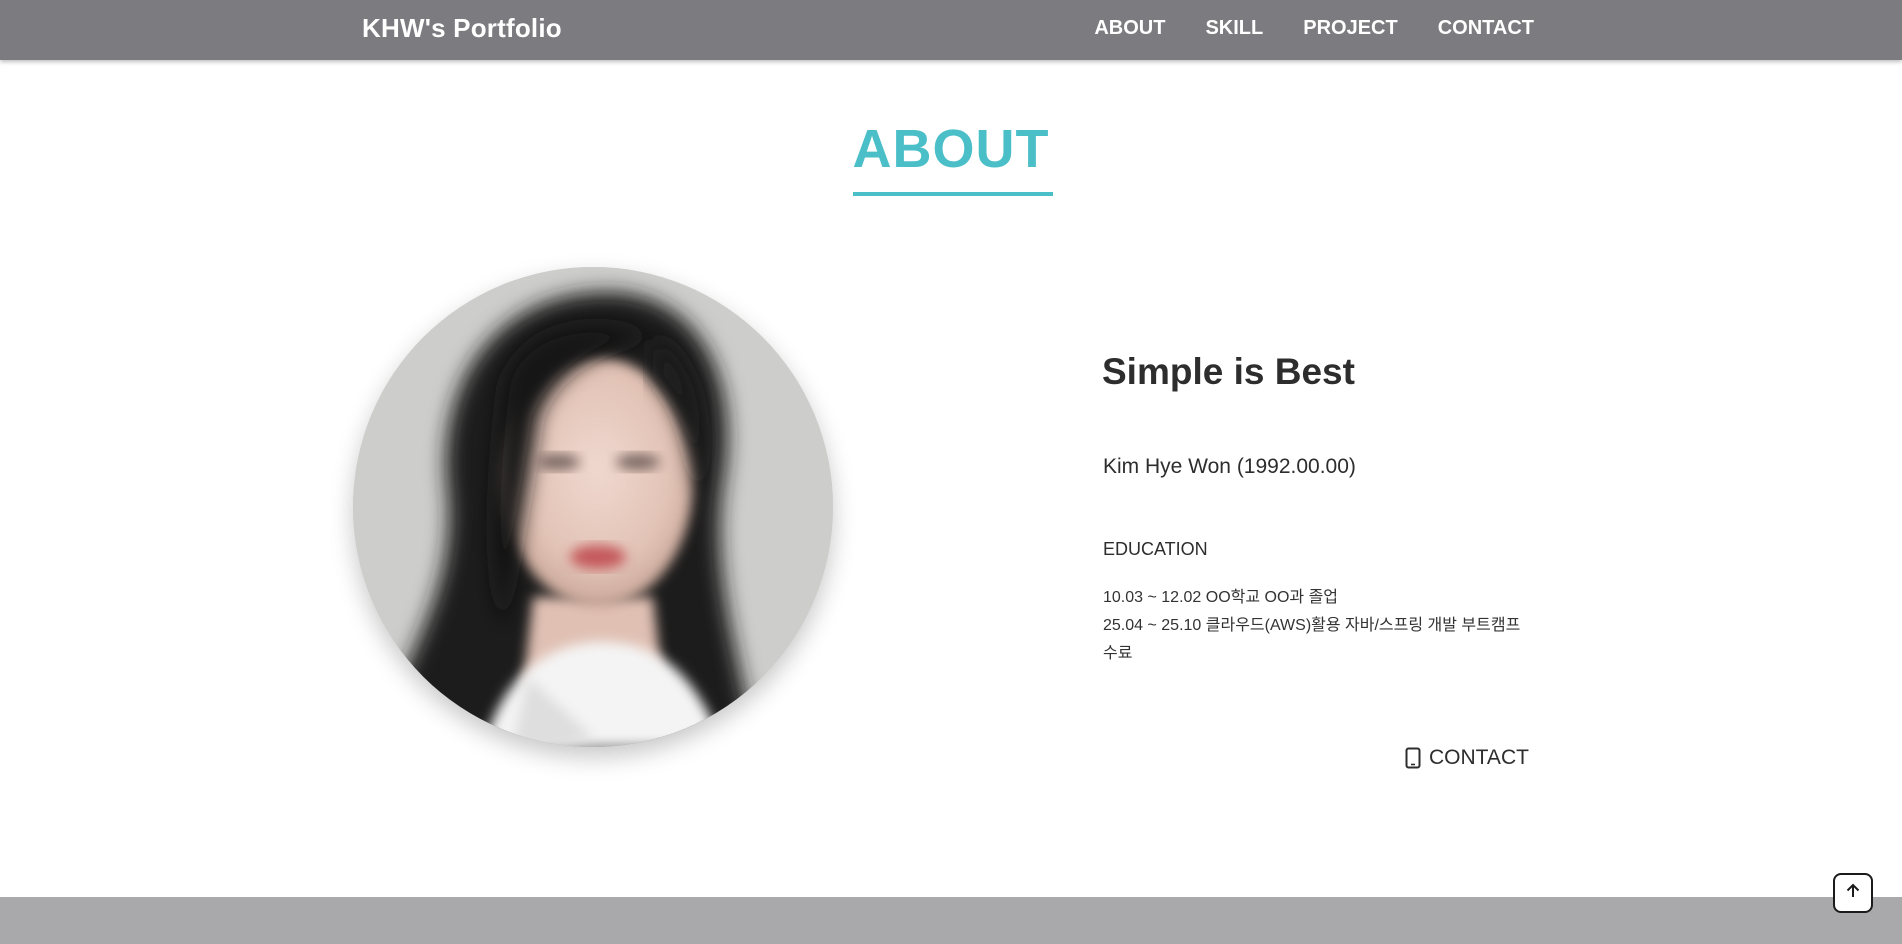 The width and height of the screenshot is (1902, 944). I want to click on arrow-up-icon, so click(1853, 893).